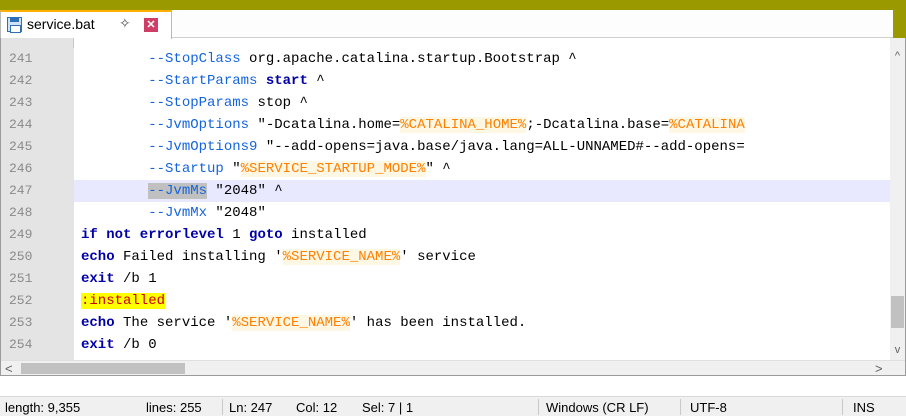  What do you see at coordinates (194, 103) in the screenshot?
I see `line-code: --StopParams stop ^` at bounding box center [194, 103].